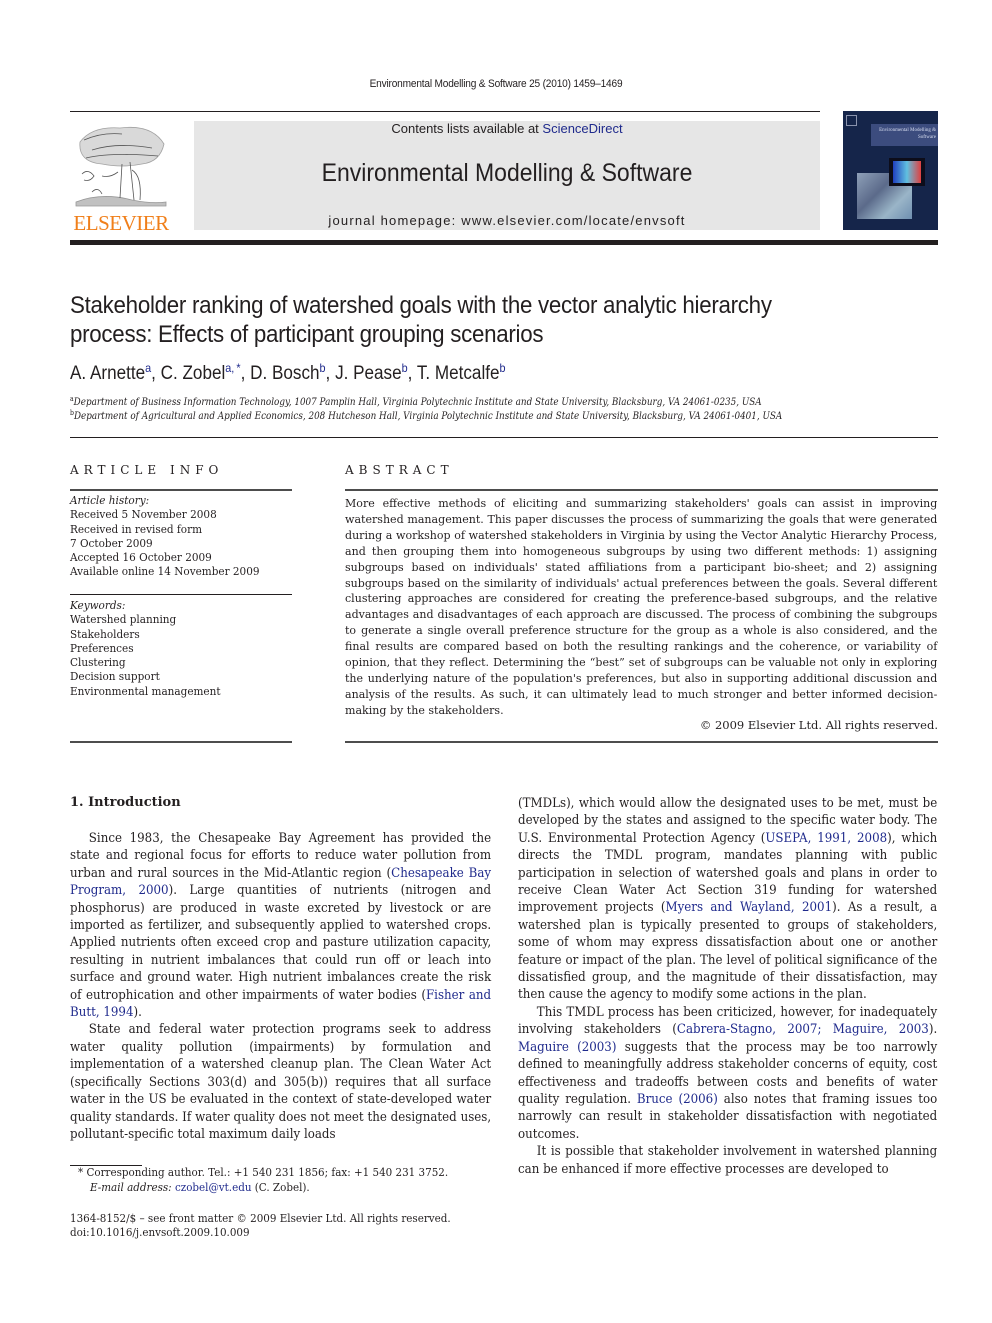  I want to click on history-item: Available online 14 November 2009, so click(165, 572).